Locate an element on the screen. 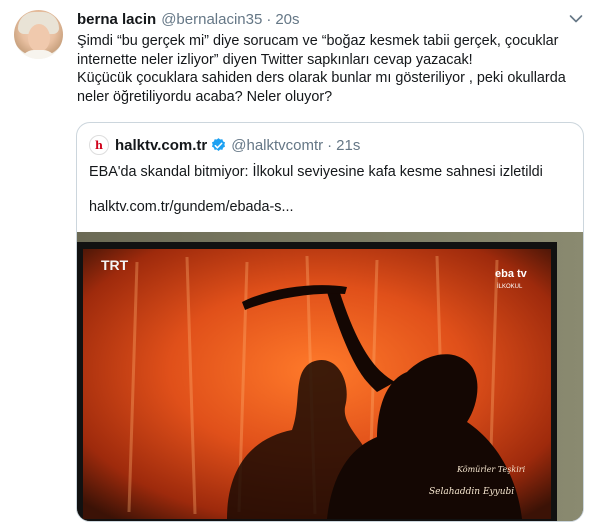 The width and height of the screenshot is (589, 530). media-caption-line-1: Kömürler Teşkiri is located at coordinates (491, 469).